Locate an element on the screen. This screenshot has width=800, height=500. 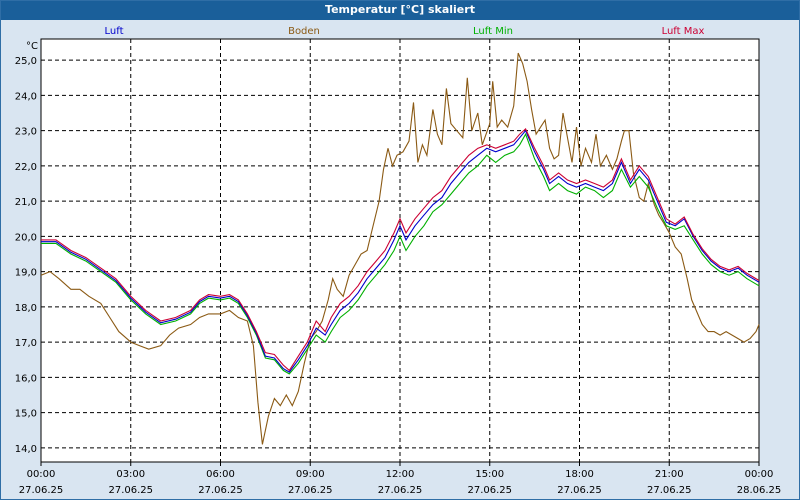
x-tick-time: 15:00 is located at coordinates (489, 474).